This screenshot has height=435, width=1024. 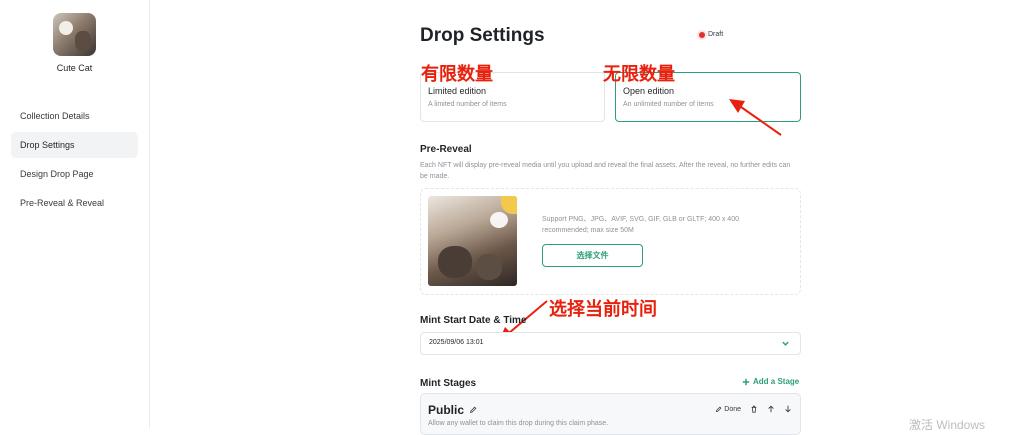 What do you see at coordinates (473, 410) in the screenshot?
I see `edit-name-pencil-icon` at bounding box center [473, 410].